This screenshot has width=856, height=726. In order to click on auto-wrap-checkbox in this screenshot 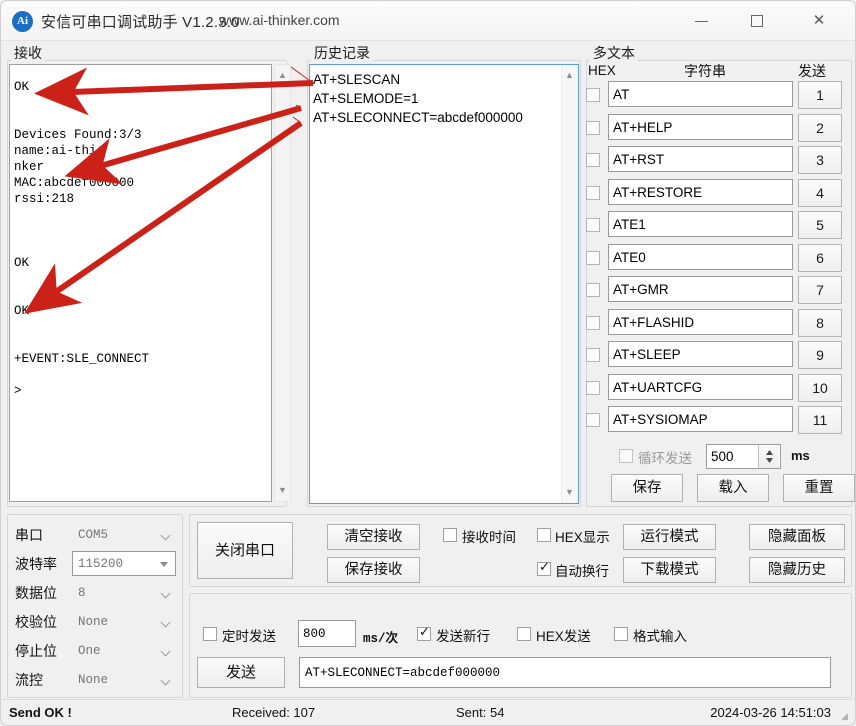, I will do `click(544, 568)`.